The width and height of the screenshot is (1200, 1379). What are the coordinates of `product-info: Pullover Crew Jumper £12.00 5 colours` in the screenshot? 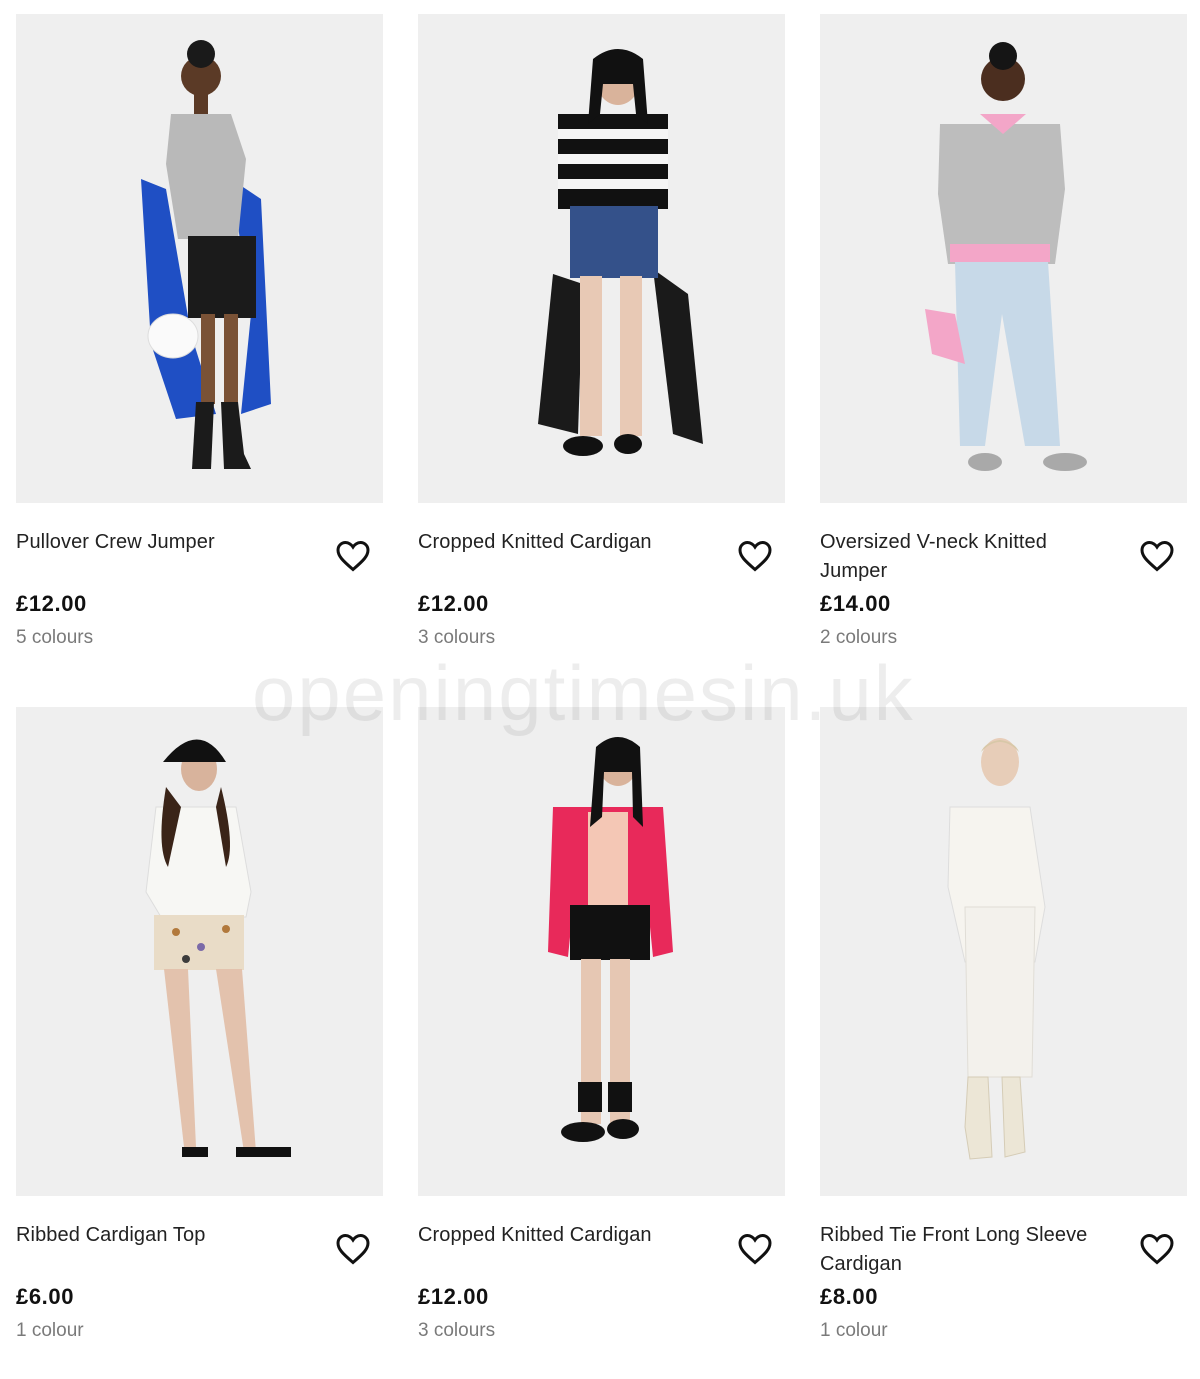 It's located at (199, 576).